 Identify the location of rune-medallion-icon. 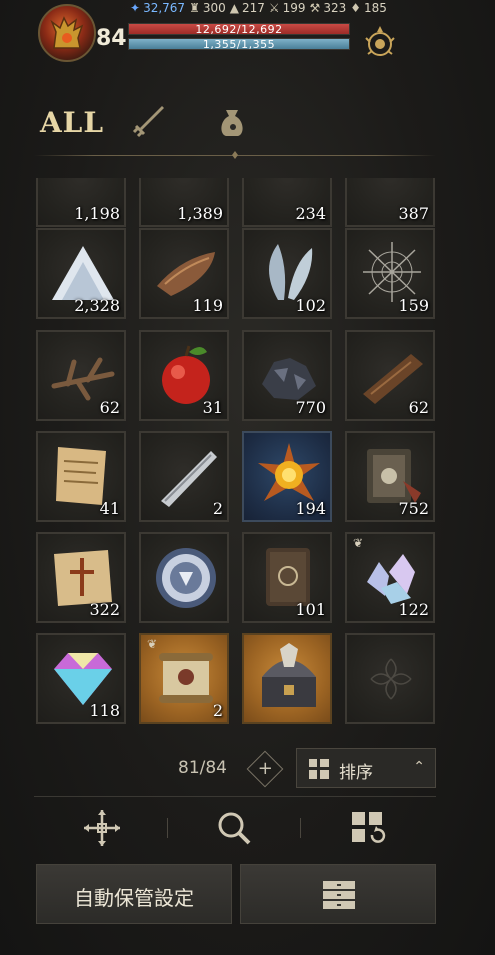
(186, 578).